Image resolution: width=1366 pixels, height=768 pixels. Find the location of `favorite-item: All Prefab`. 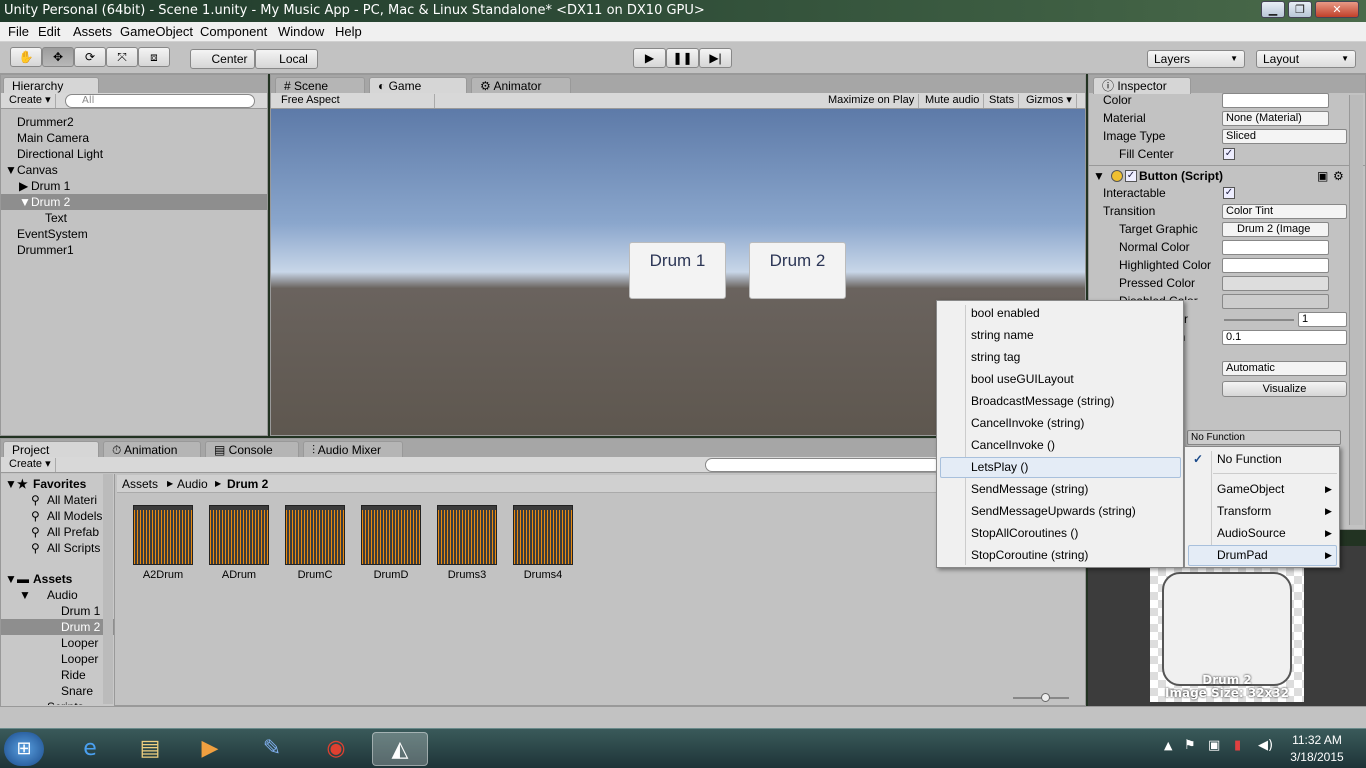

favorite-item: All Prefab is located at coordinates (73, 532).